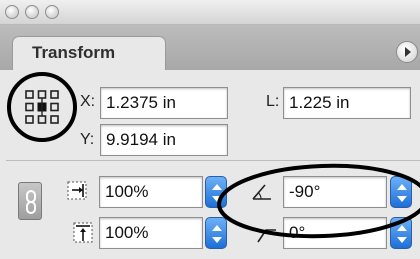  I want to click on x-position-field: 1.2375 in, so click(164, 103).